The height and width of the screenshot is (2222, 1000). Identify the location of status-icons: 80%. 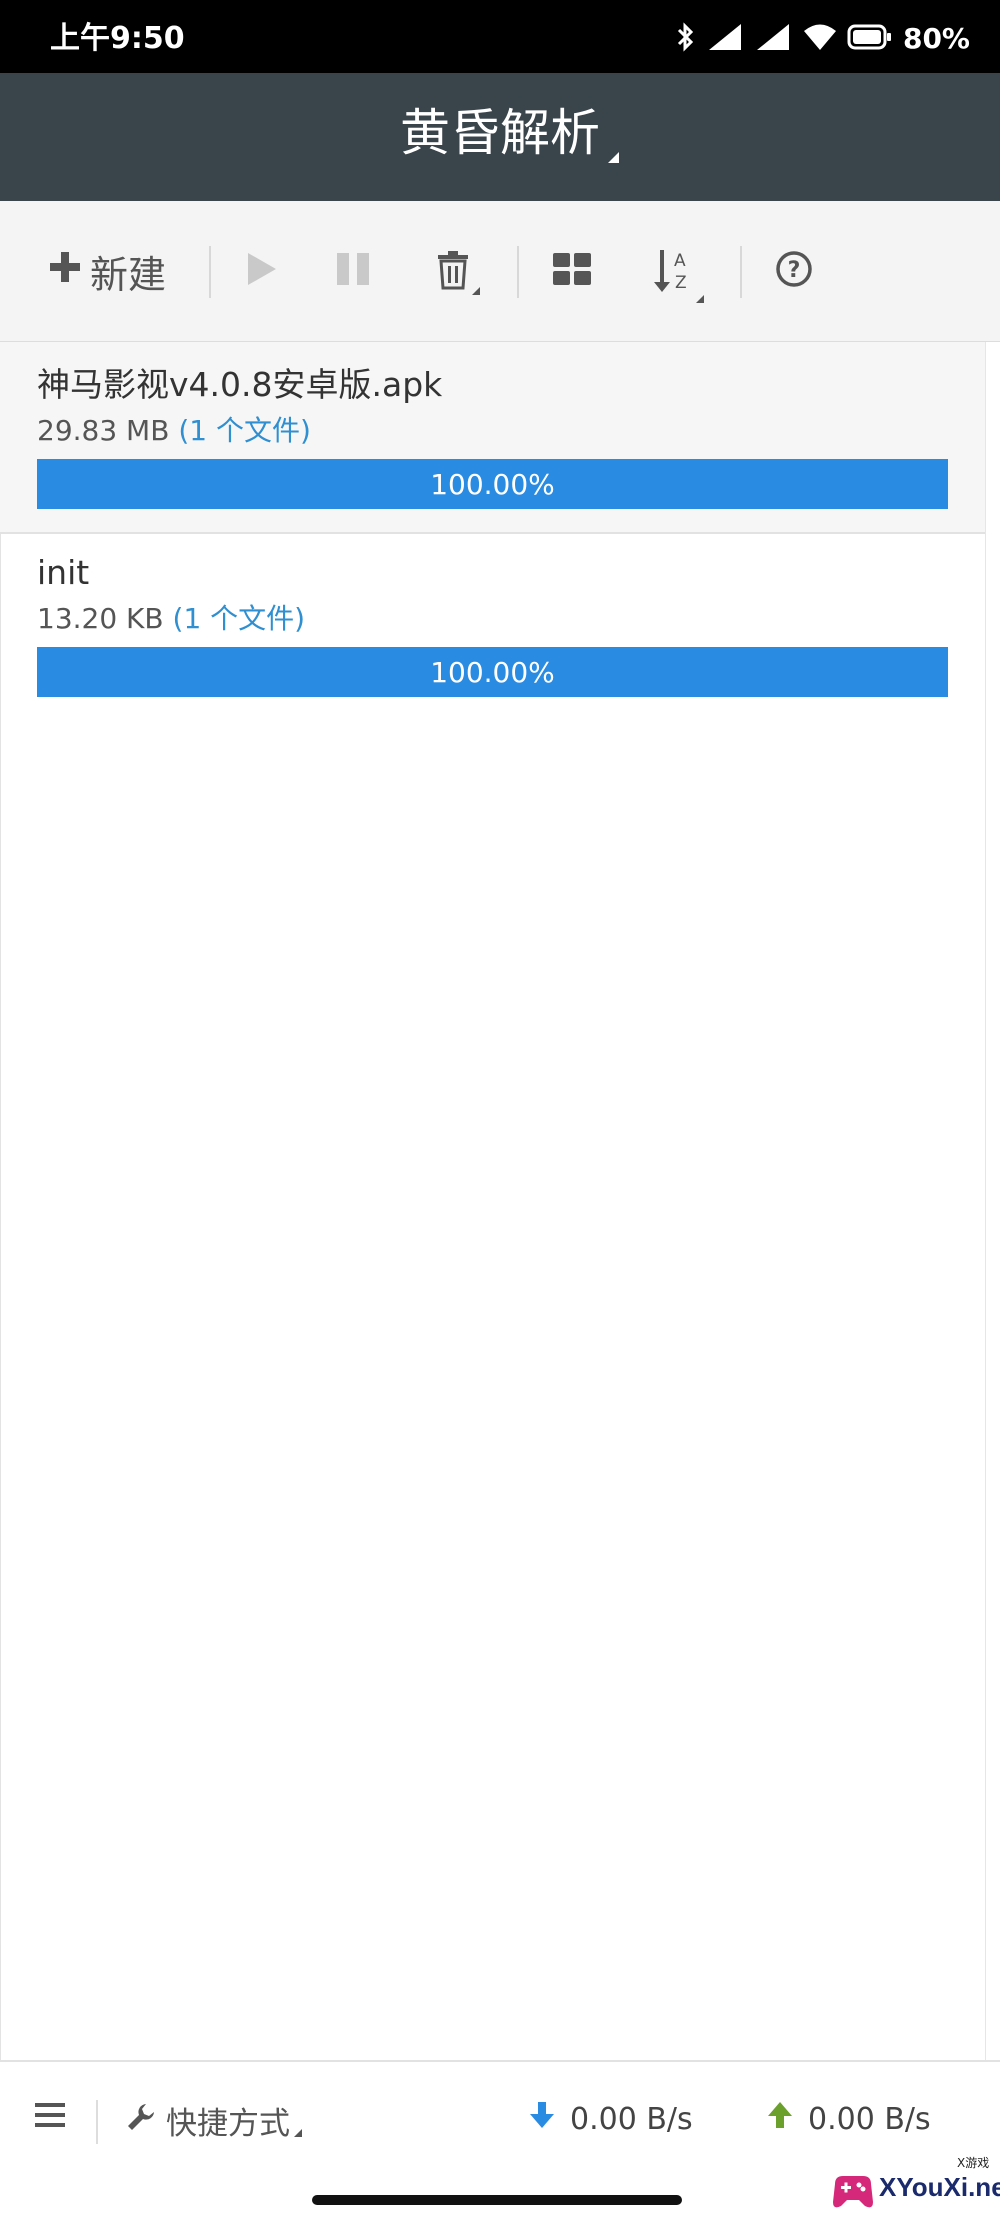
(822, 39).